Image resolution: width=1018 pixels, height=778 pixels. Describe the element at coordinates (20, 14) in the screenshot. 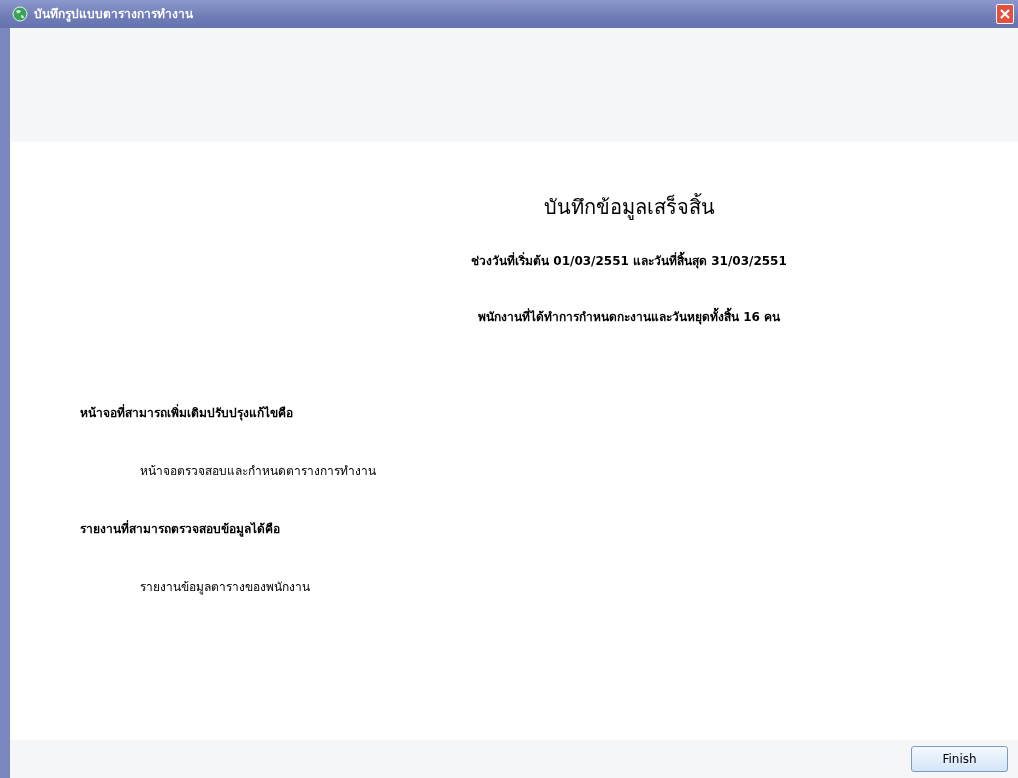

I see `globe-icon` at that location.